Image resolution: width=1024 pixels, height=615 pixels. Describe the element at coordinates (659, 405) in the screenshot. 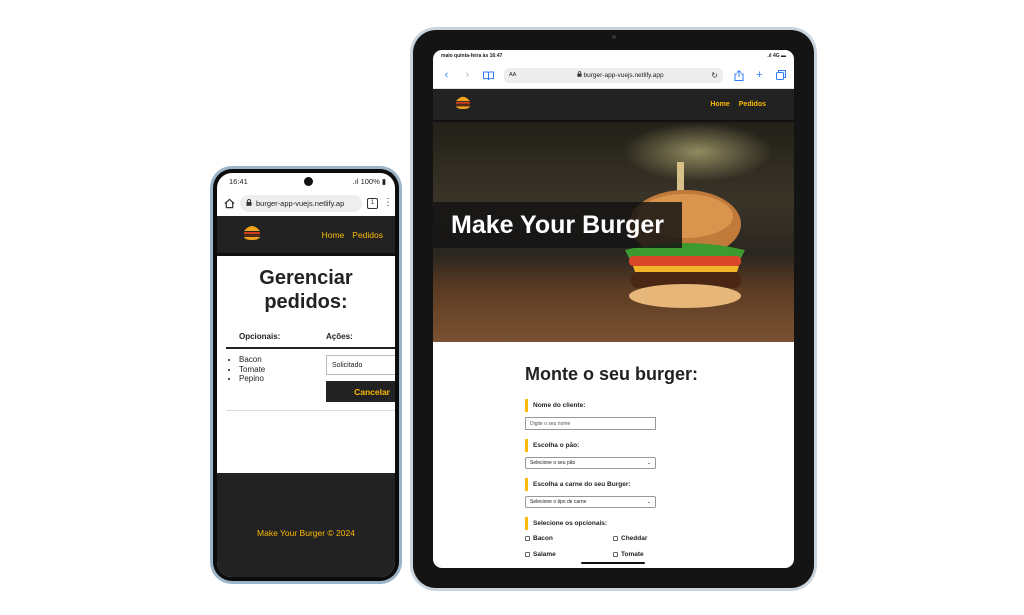

I see `name-label: Nome do cliente:` at that location.